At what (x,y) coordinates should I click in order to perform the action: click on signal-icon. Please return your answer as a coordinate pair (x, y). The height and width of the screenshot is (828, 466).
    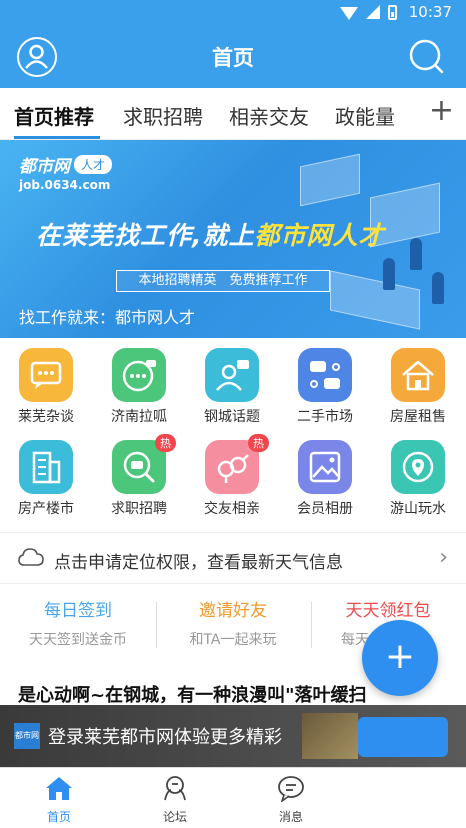
    Looking at the image, I should click on (372, 12).